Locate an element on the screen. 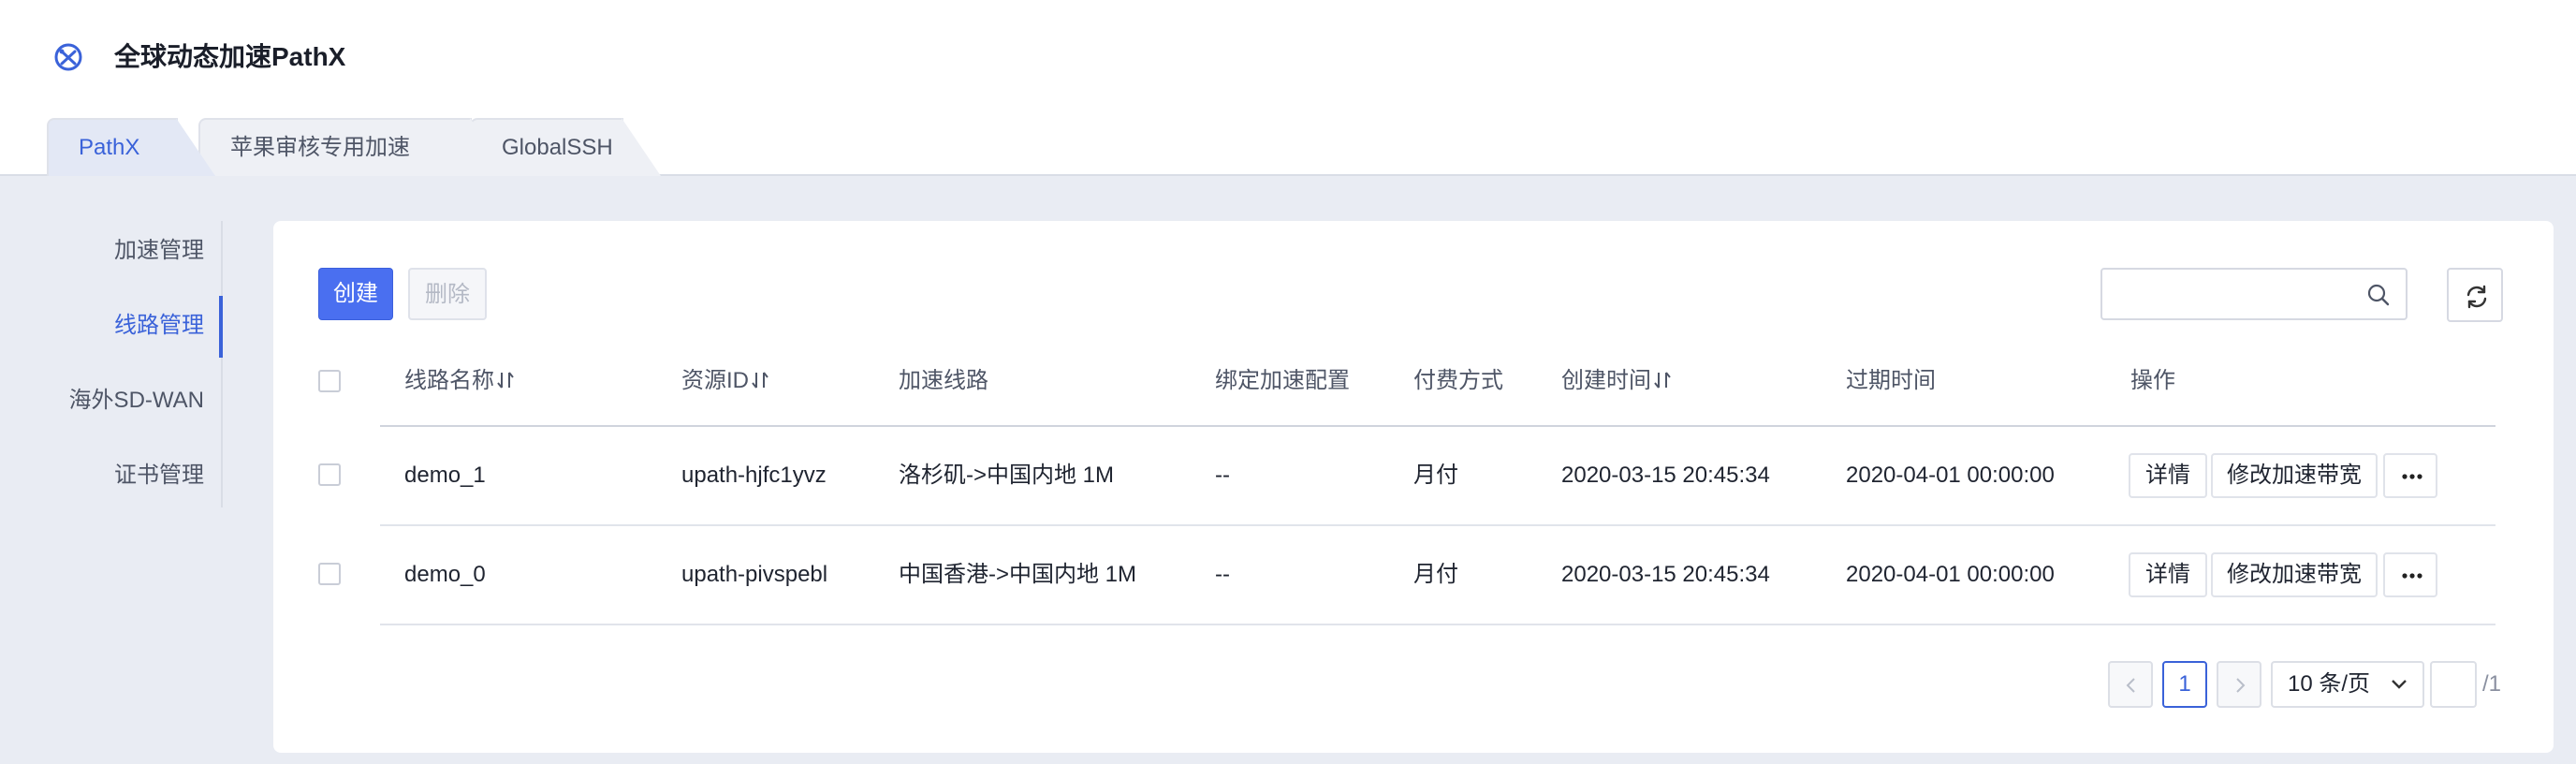  page-title: 全球动态加速PathX is located at coordinates (230, 56).